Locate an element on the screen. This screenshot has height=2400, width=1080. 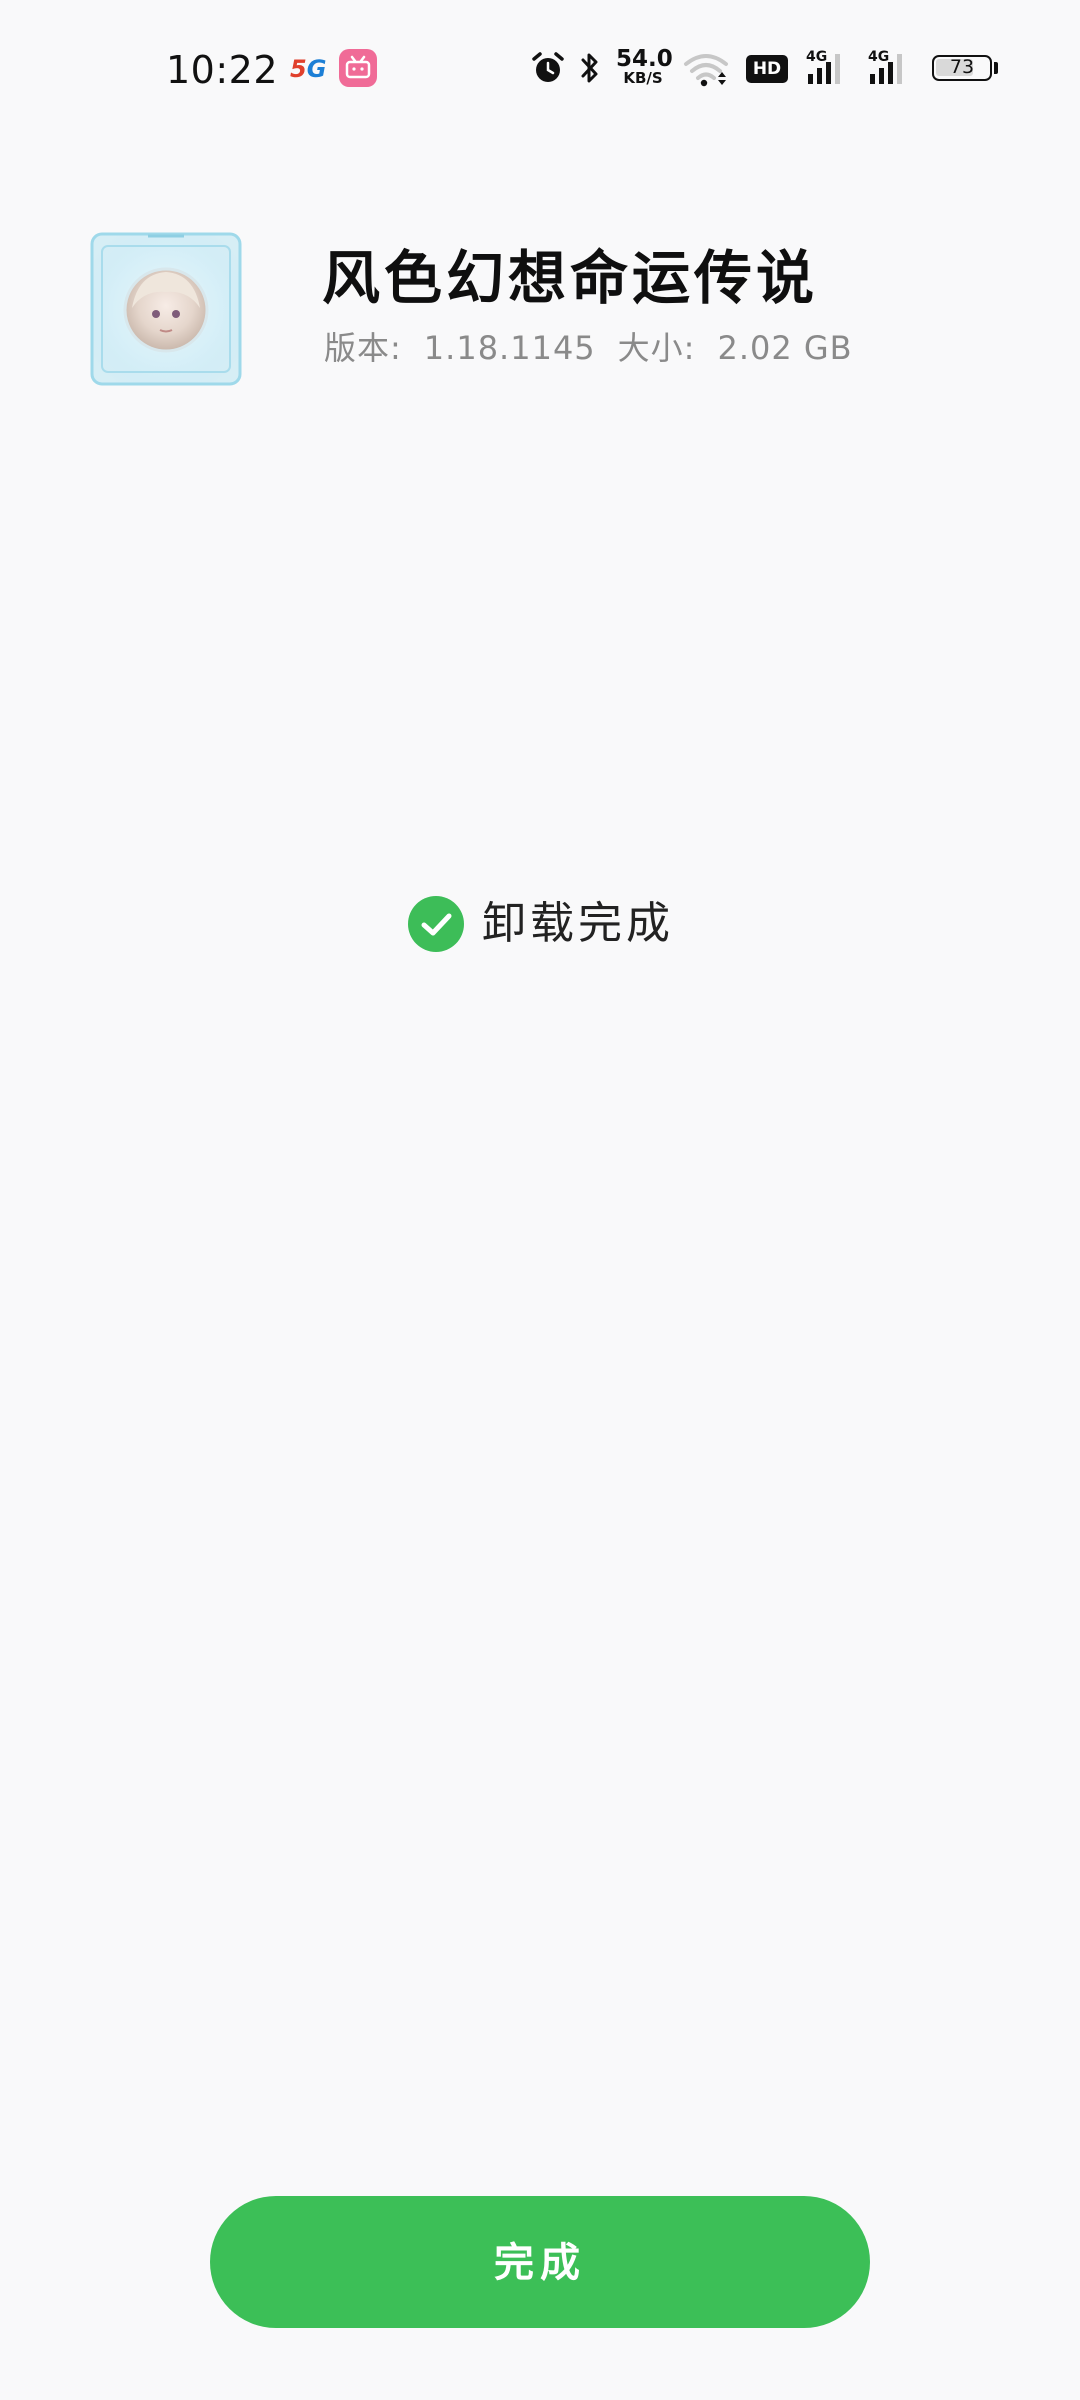
size-label: 大小: is located at coordinates (656, 348).